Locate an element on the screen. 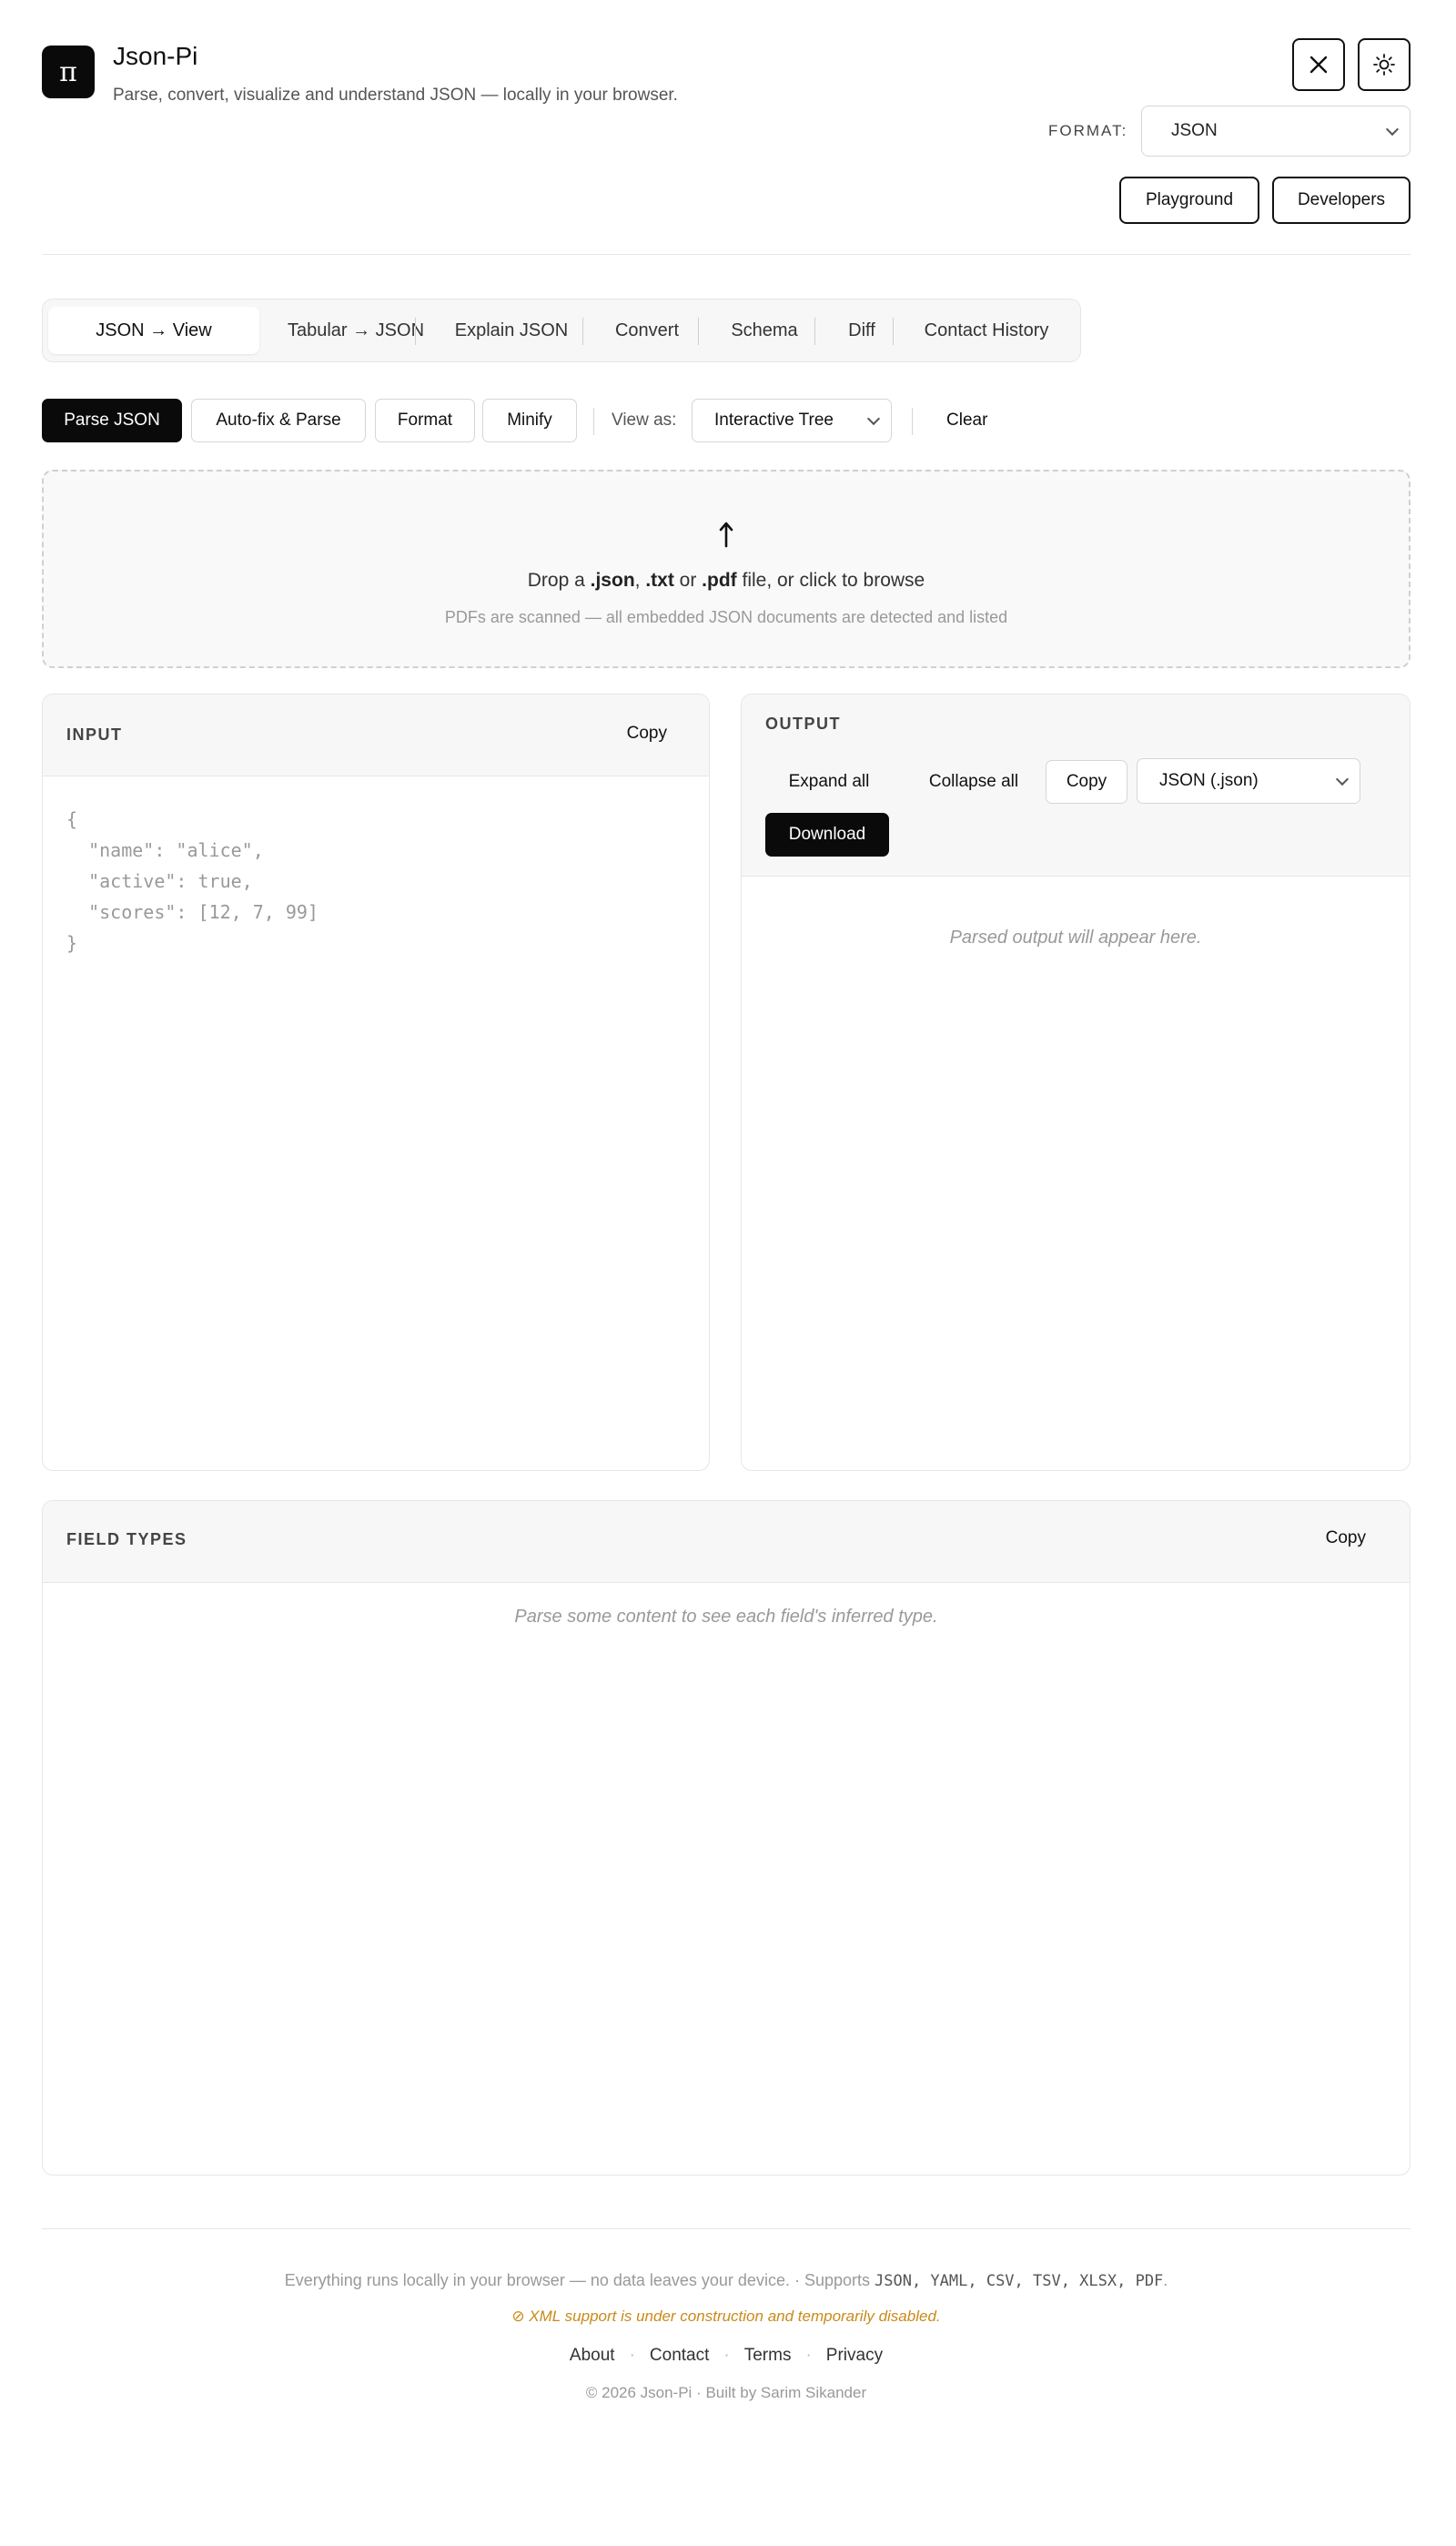  tab-json-view: JSON → View is located at coordinates (153, 331).